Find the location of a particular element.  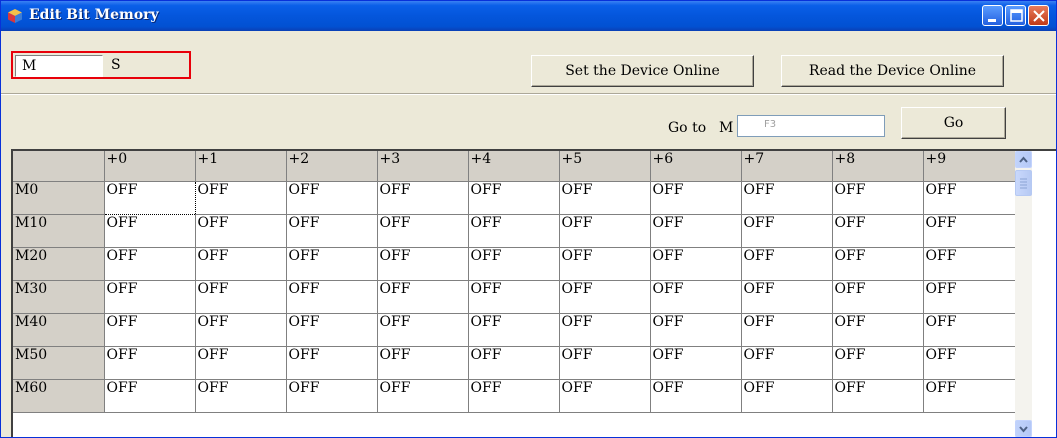

table-row: M60 OFF OFF OFF OFF OFF OFF OFF OFF OFF OFF is located at coordinates (514, 396).